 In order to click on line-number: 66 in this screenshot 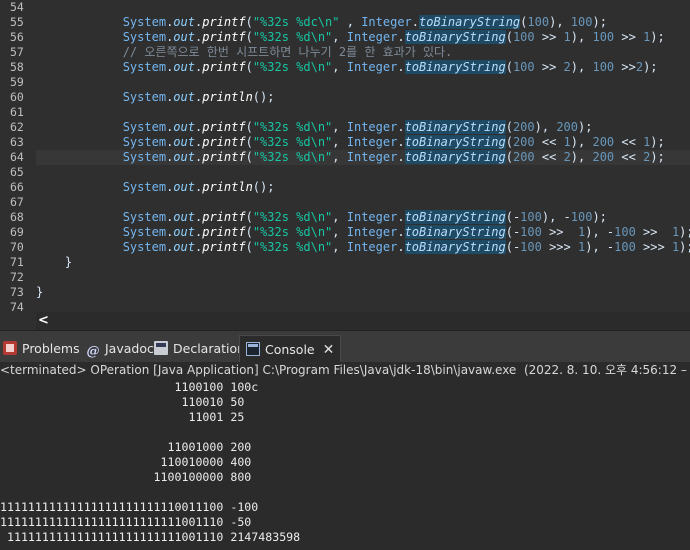, I will do `click(17, 187)`.